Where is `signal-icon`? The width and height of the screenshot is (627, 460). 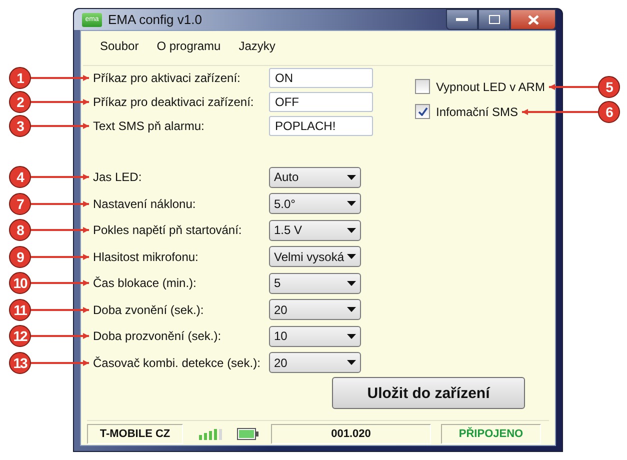
signal-icon is located at coordinates (211, 434).